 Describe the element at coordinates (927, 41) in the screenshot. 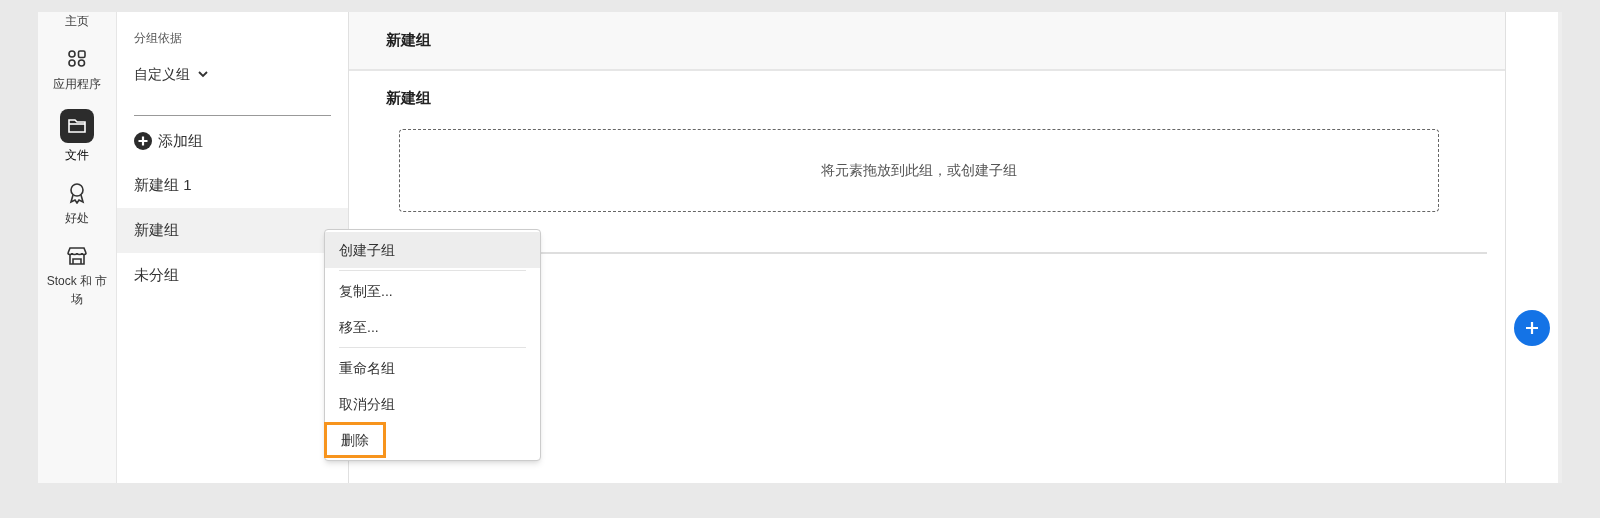

I see `page-header: 新建组` at that location.